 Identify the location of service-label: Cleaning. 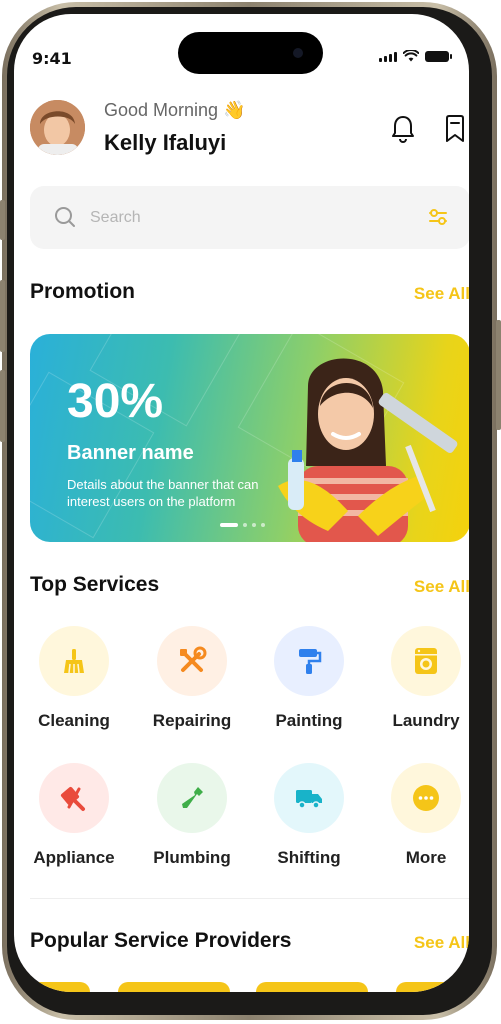
(74, 720).